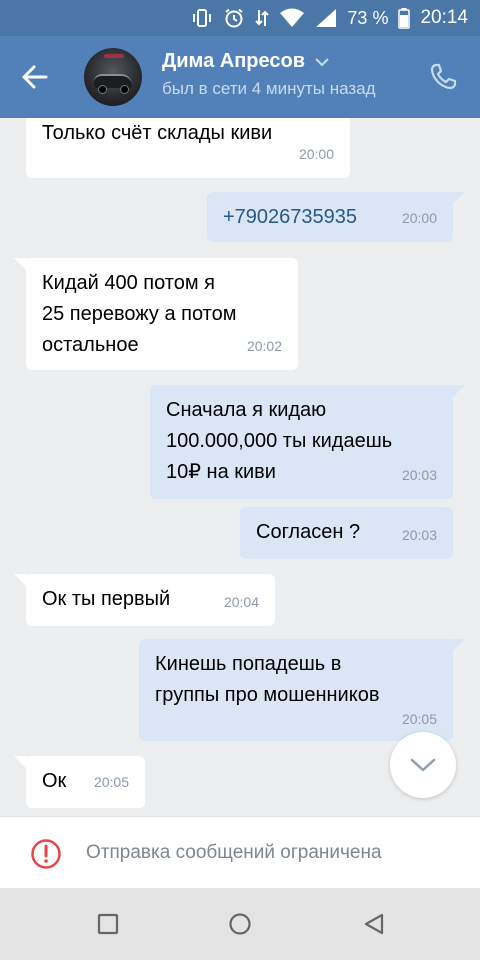 Image resolution: width=480 pixels, height=960 pixels. I want to click on message-restriction-bar: Отправка сообщений ограничена, so click(240, 852).